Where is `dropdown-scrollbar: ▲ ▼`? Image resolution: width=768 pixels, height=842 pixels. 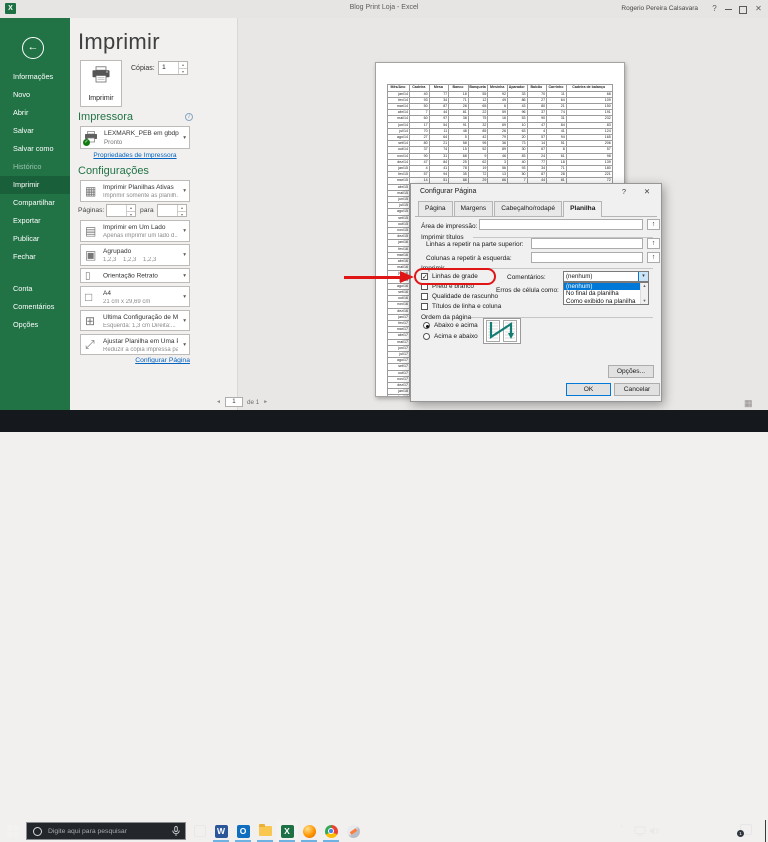 dropdown-scrollbar: ▲ ▼ is located at coordinates (644, 293).